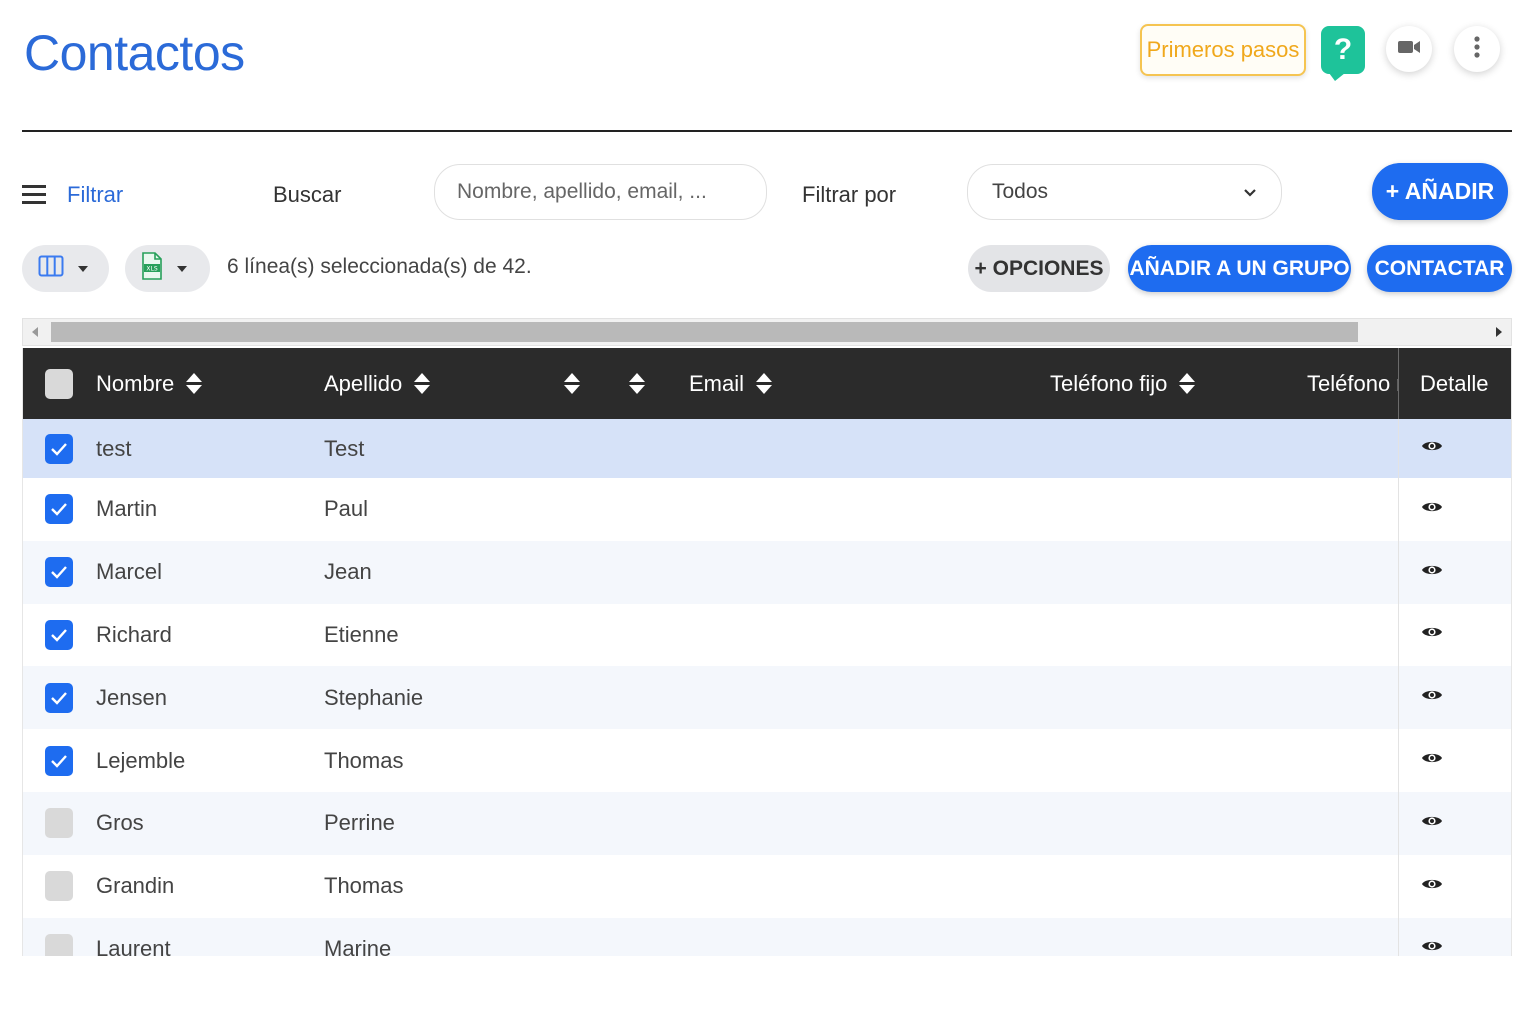 The width and height of the screenshot is (1536, 1024). What do you see at coordinates (1345, 383) in the screenshot?
I see `column-header-telefono-movil: Teléfono m` at bounding box center [1345, 383].